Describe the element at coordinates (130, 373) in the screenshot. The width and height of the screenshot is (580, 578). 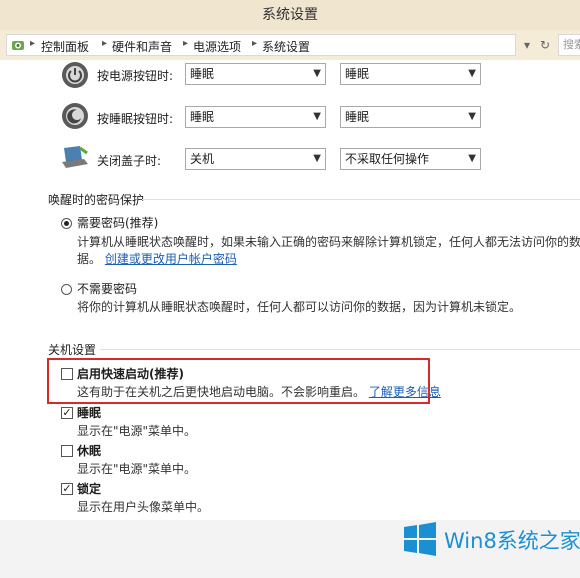
I see `fast-startup-label: 启用快速启动(推荐)` at that location.